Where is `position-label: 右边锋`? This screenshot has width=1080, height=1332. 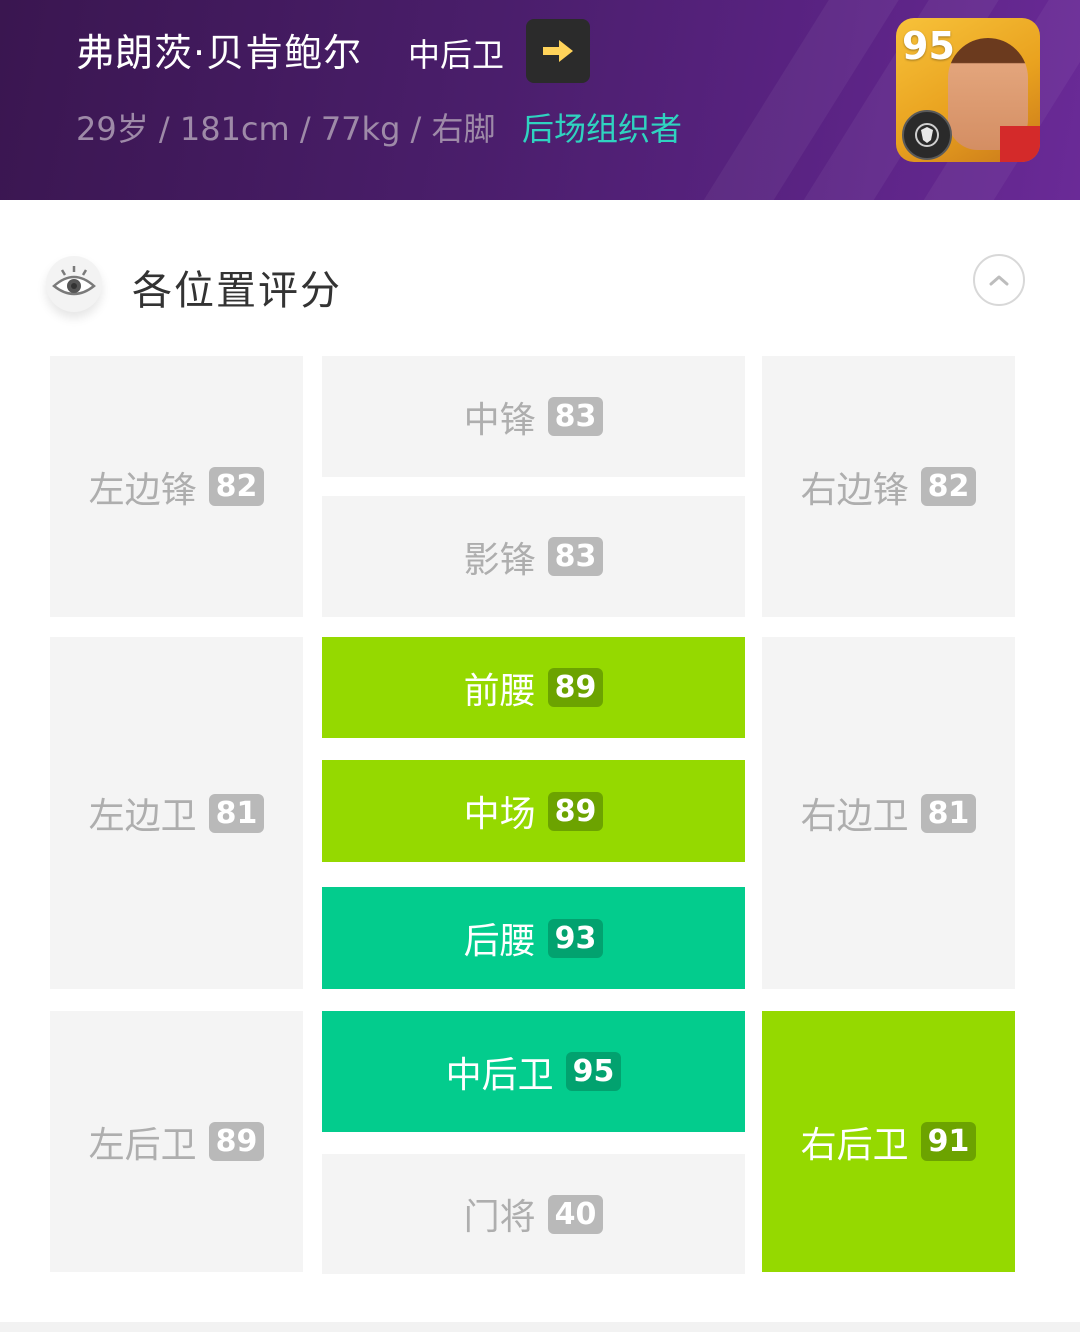 position-label: 右边锋 is located at coordinates (854, 490).